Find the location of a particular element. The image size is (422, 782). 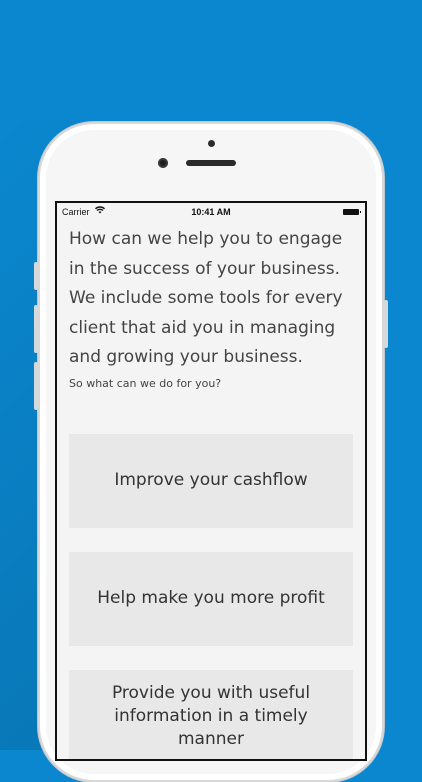

option-label: Improve your cashflow is located at coordinates (211, 480).